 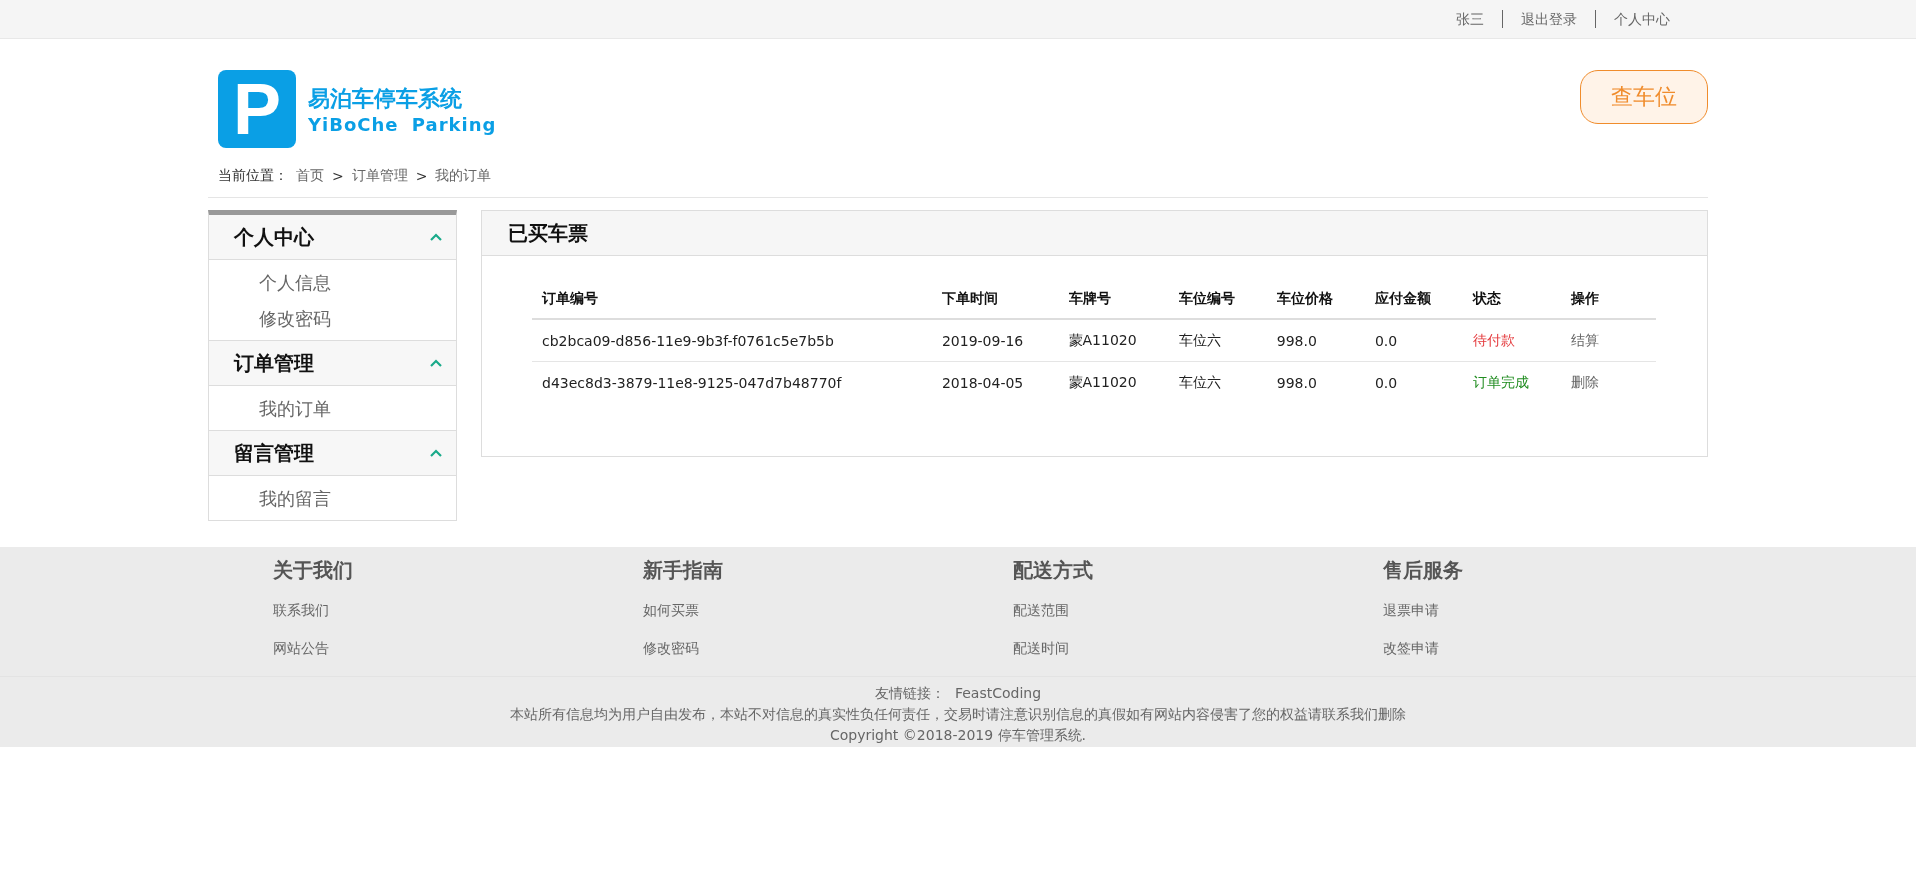 What do you see at coordinates (1608, 299) in the screenshot?
I see `column-header: 操作` at bounding box center [1608, 299].